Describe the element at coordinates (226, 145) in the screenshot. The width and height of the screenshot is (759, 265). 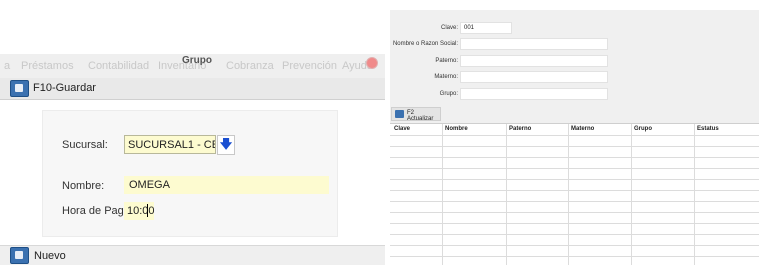
I see `arrow-down-icon: 🡇` at that location.